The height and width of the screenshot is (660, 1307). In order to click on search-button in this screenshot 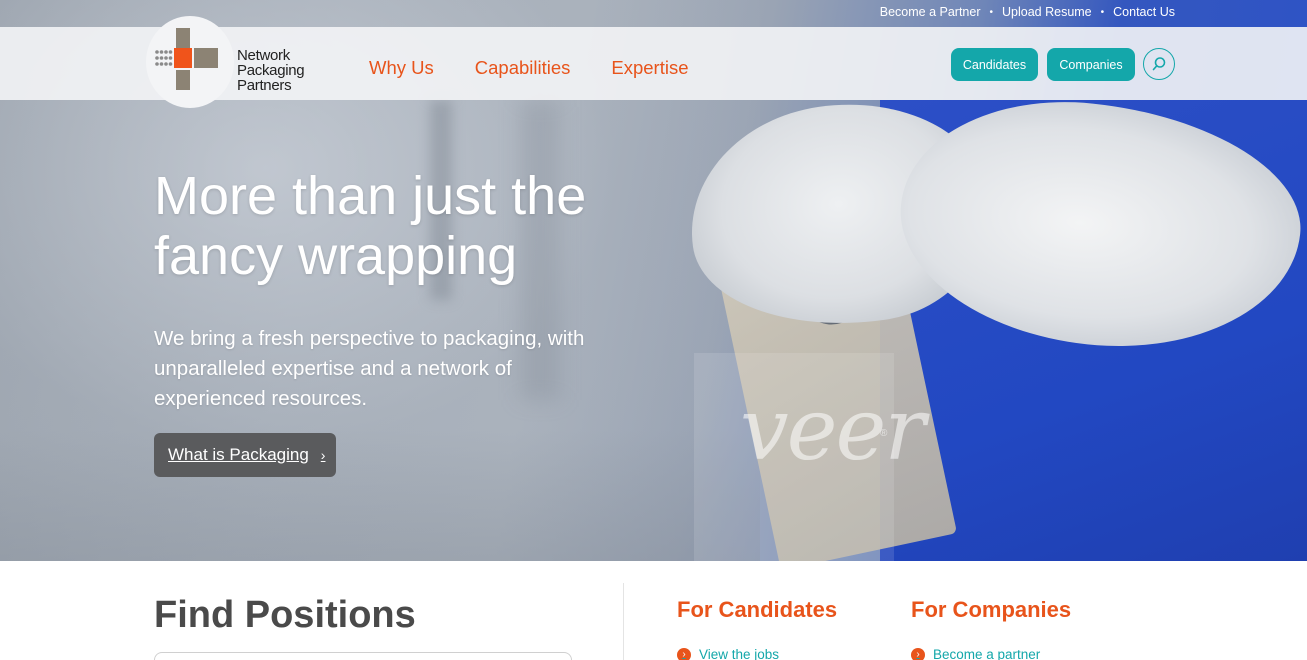, I will do `click(1159, 64)`.